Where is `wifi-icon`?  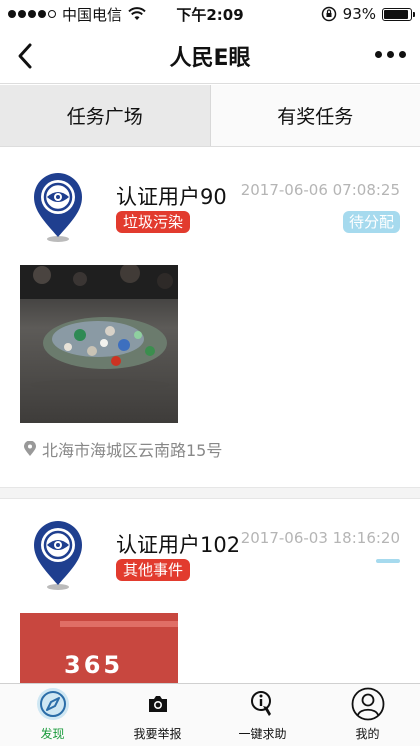 wifi-icon is located at coordinates (137, 13).